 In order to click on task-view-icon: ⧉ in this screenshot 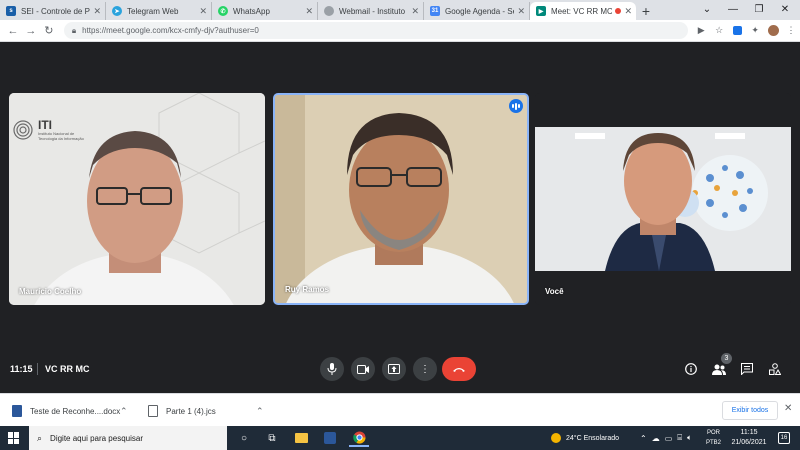, I will do `click(272, 438)`.